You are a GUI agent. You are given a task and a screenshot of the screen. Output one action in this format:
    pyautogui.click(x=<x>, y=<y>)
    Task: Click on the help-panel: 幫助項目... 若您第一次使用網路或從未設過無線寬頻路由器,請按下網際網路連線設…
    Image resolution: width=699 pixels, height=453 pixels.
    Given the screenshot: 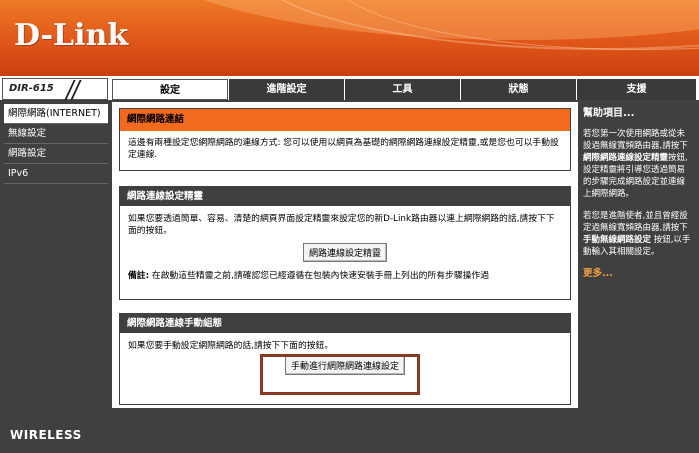 What is the action you would take?
    pyautogui.click(x=637, y=255)
    